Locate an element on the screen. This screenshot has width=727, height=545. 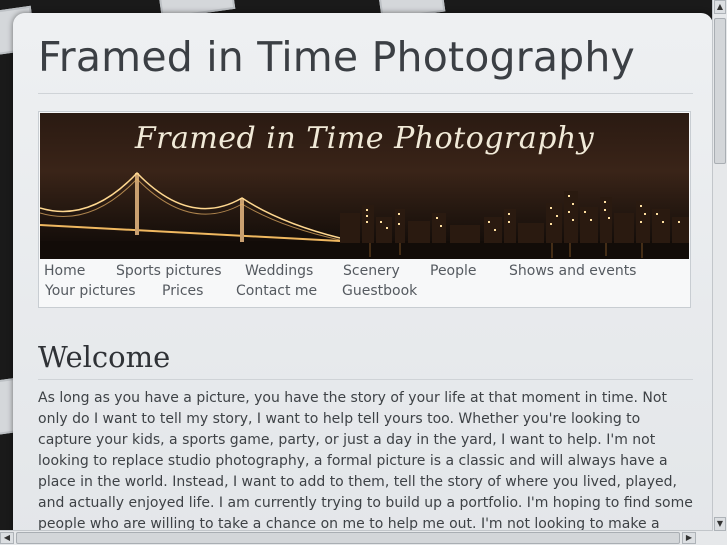
nav-link-contact-me: Contact me is located at coordinates (276, 291).